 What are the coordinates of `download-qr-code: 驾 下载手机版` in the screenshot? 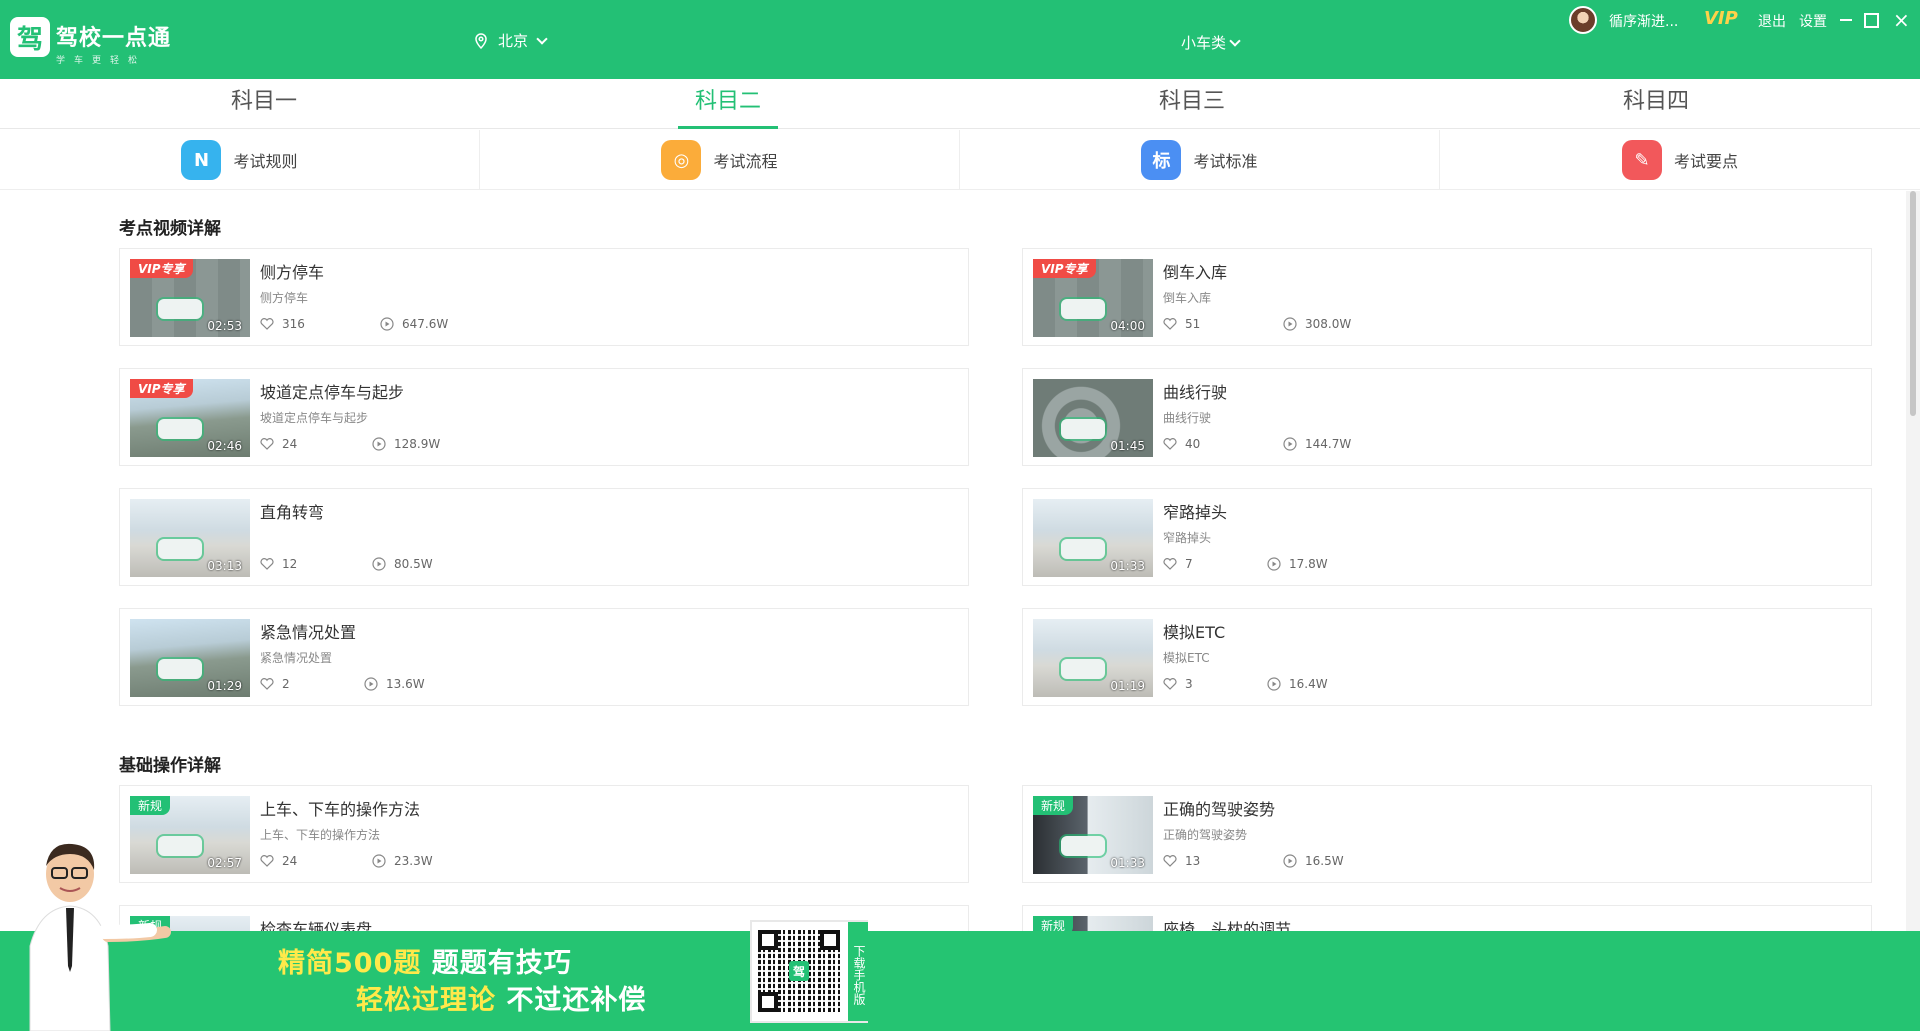 It's located at (809, 971).